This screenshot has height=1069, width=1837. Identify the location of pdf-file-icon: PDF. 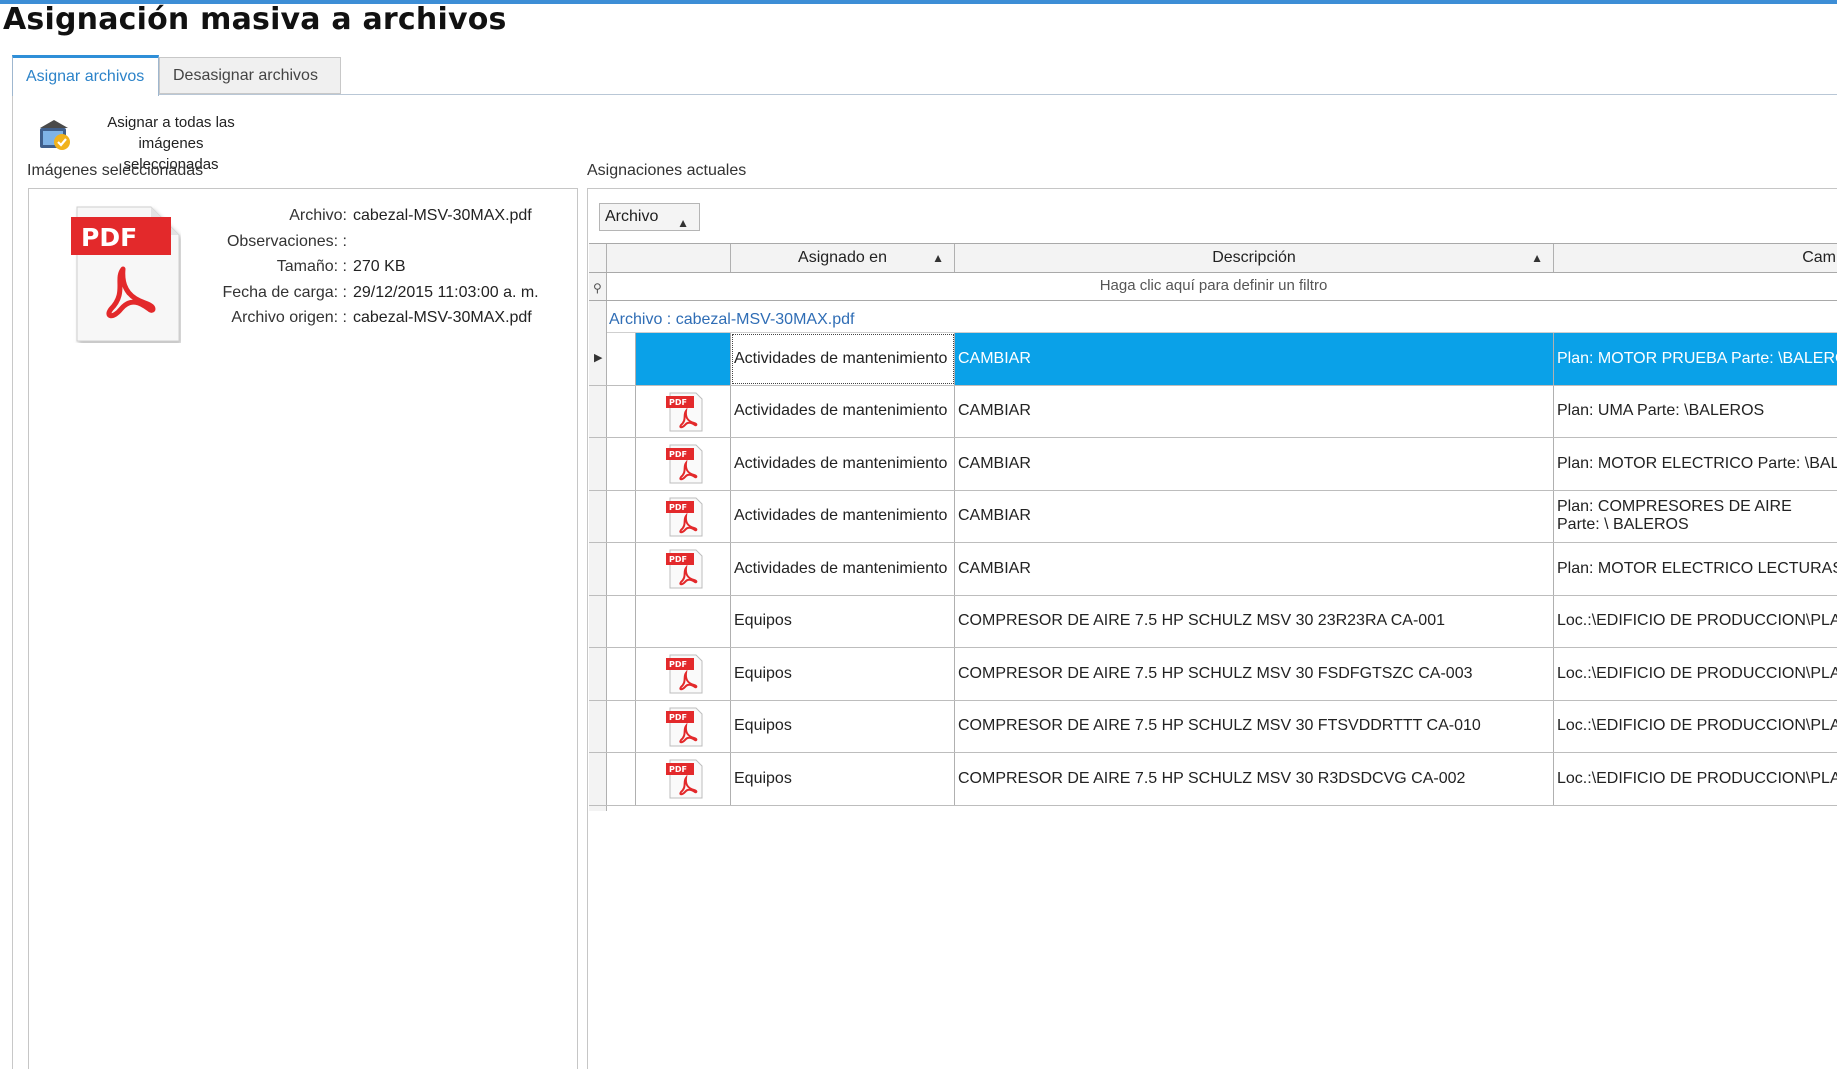
(111, 274).